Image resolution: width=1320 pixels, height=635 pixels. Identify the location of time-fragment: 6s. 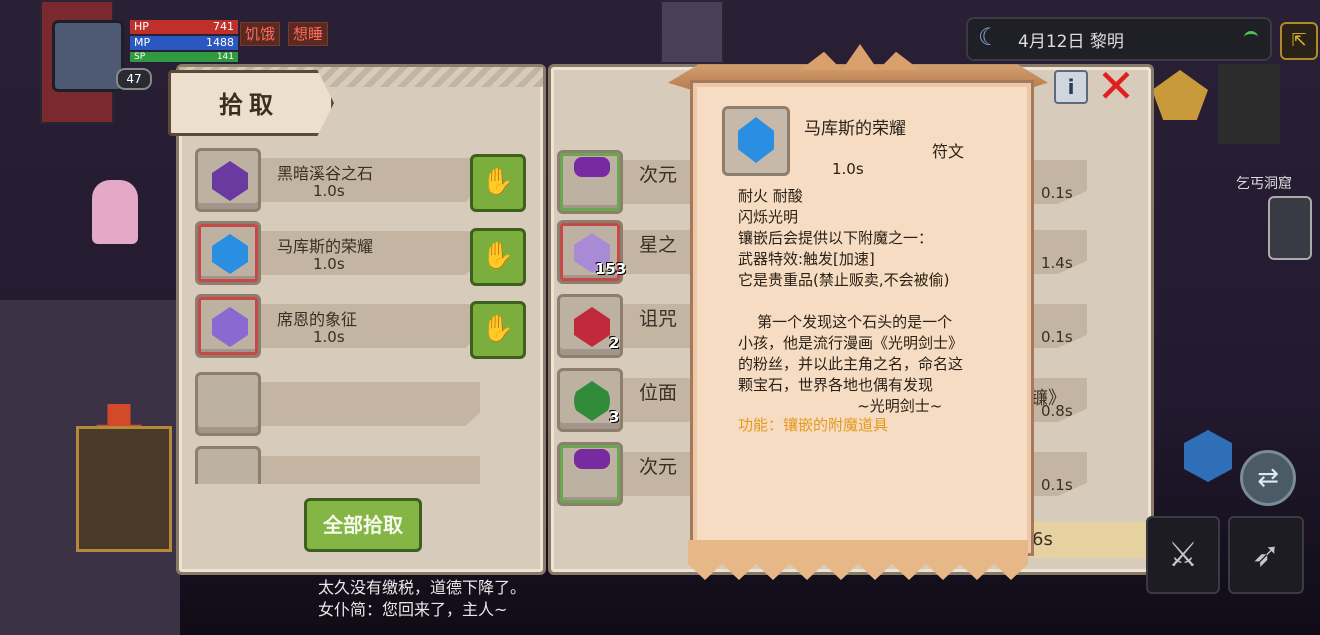
(1089, 540).